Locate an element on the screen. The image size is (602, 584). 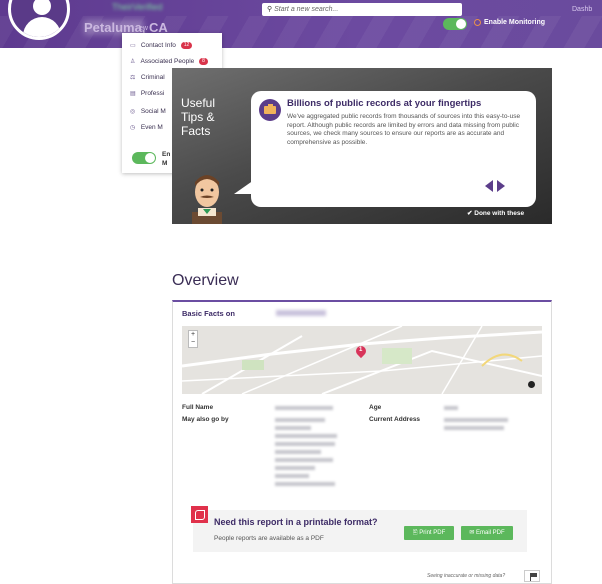
map-zoom-control: + − is located at coordinates (193, 339).